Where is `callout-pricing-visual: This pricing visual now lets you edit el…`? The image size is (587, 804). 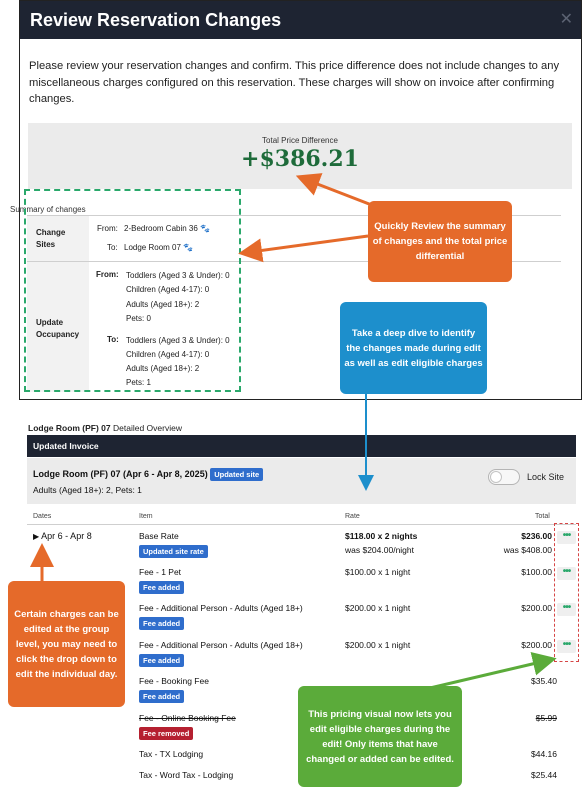
callout-pricing-visual: This pricing visual now lets you edit el… is located at coordinates (380, 736).